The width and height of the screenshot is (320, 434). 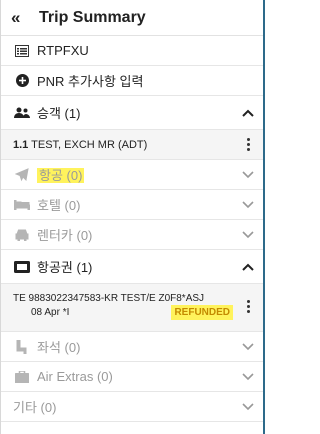 I want to click on passenger-name: TEST, EXCH MR (ADT), so click(x=89, y=144).